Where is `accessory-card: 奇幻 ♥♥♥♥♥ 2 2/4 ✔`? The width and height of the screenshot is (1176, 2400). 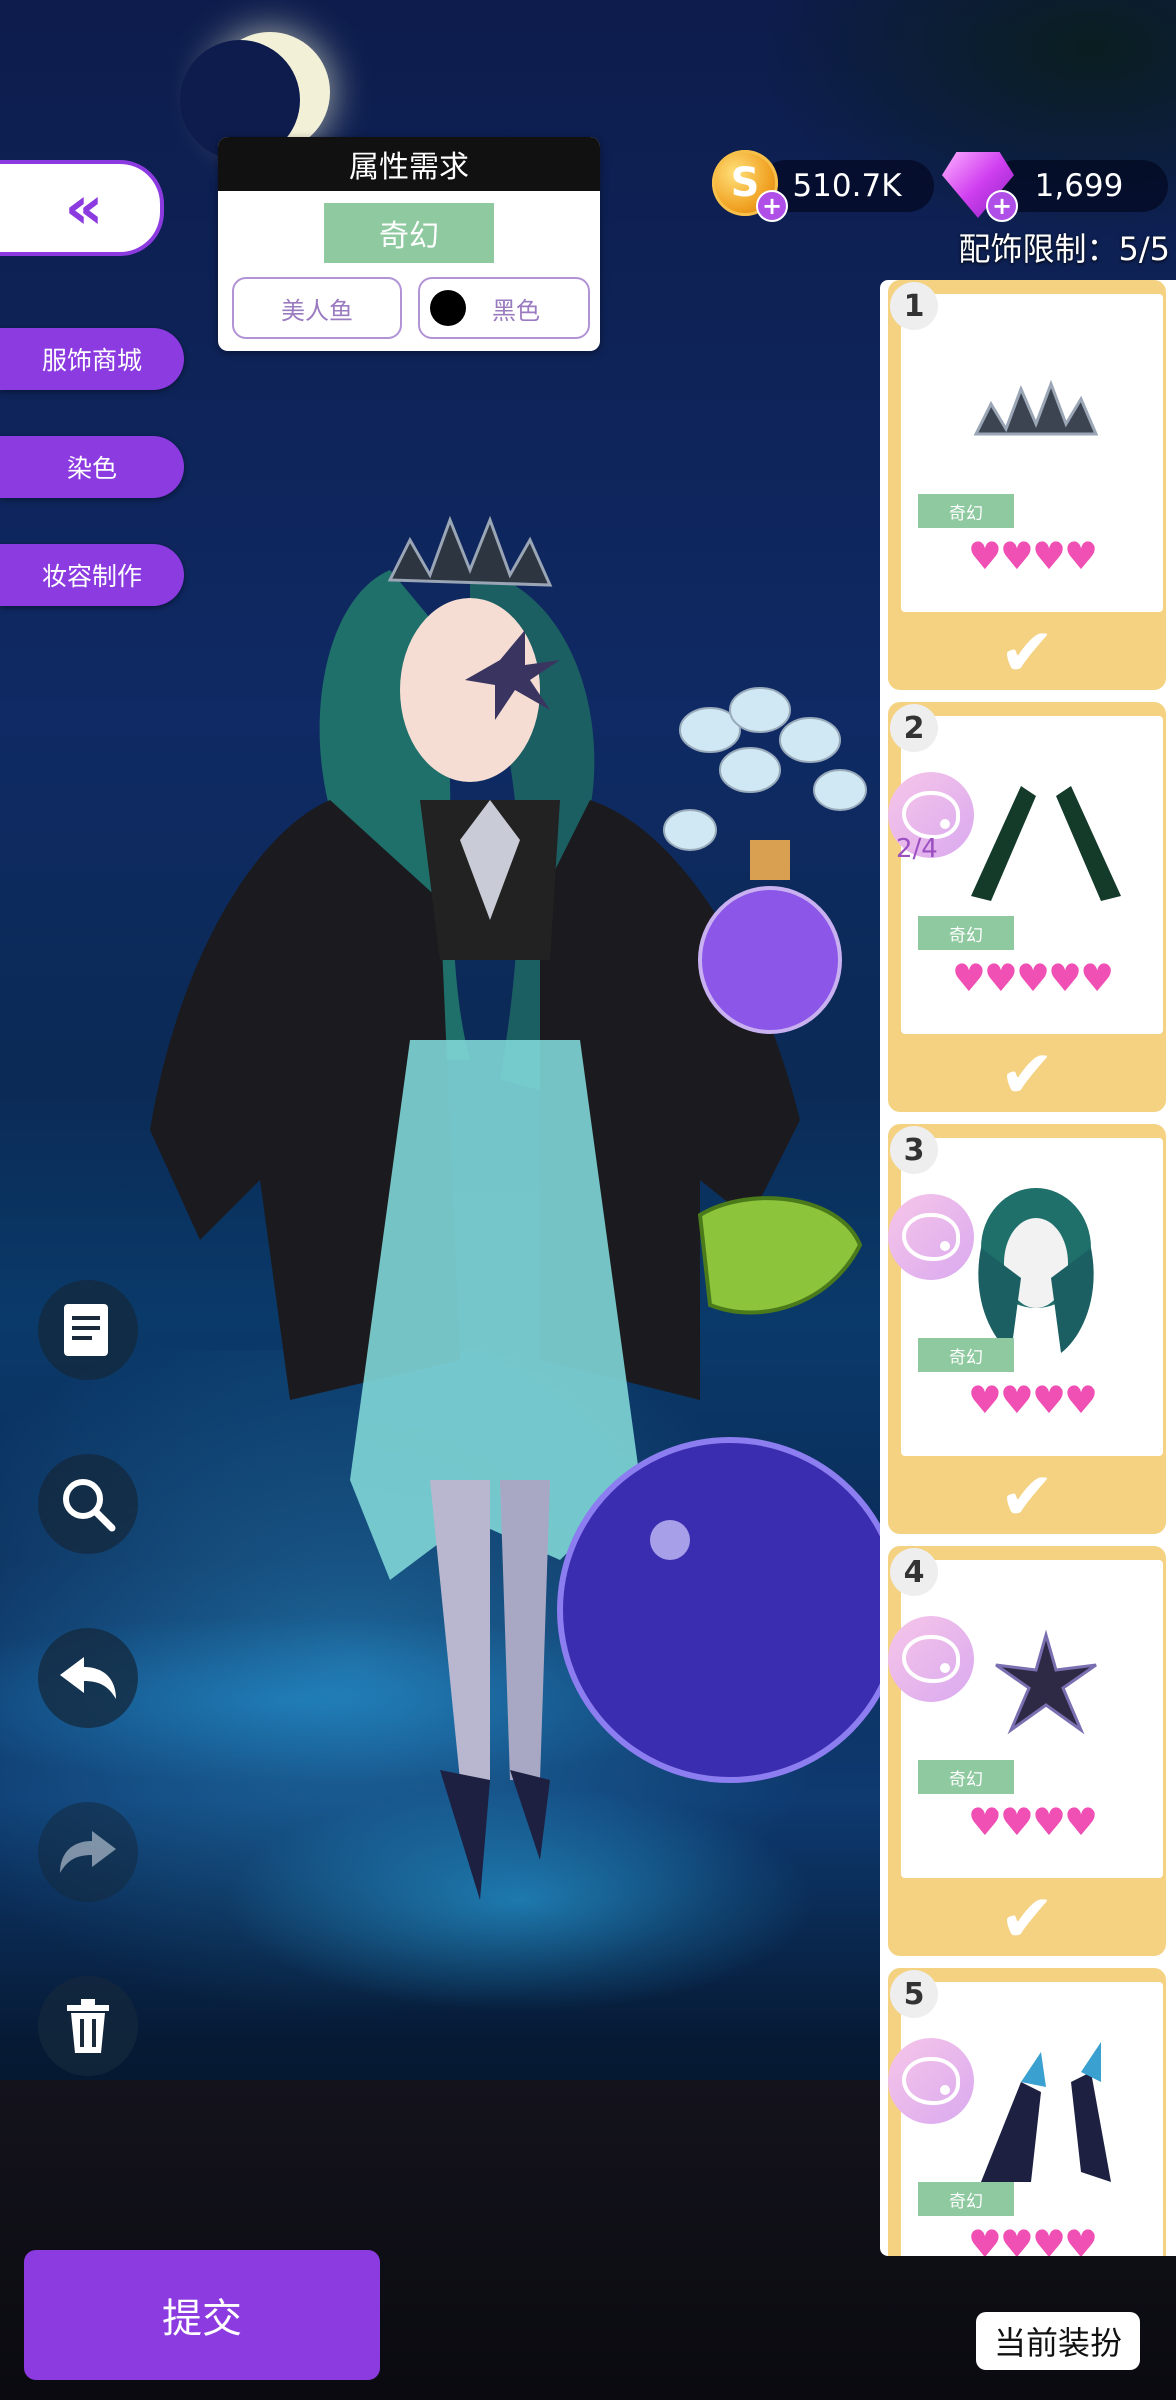
accessory-card: 奇幻 ♥♥♥♥♥ 2 2/4 ✔ is located at coordinates (1027, 907).